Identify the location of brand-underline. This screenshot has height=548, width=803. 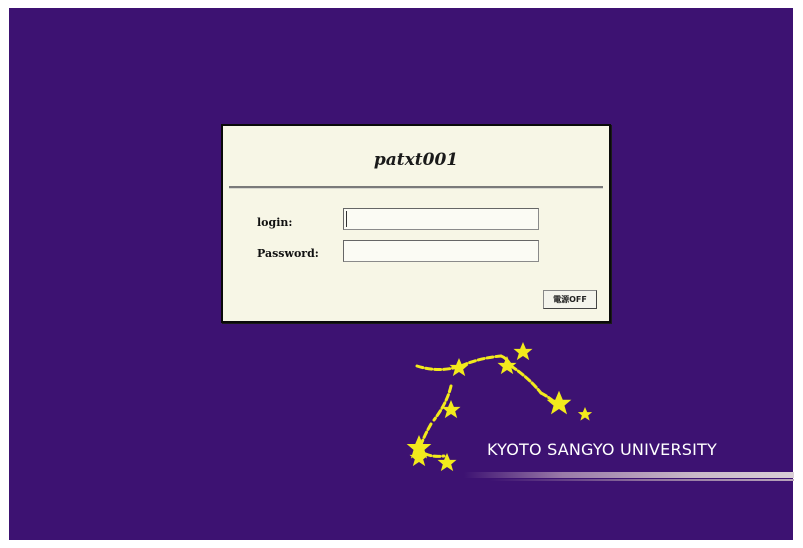
(629, 475).